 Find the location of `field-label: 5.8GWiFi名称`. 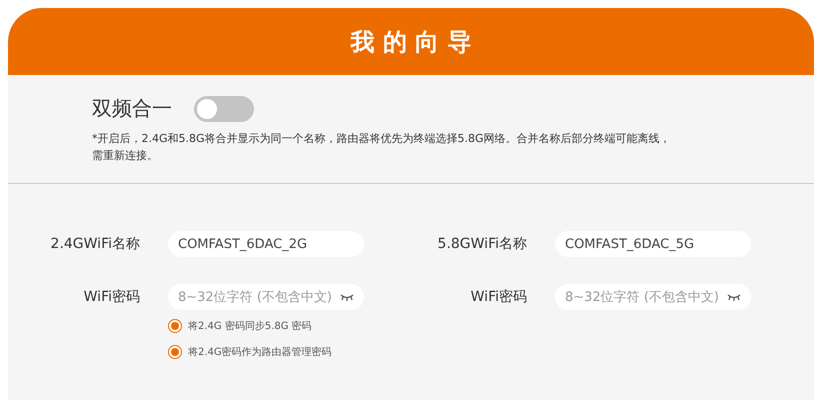

field-label: 5.8GWiFi名称 is located at coordinates (481, 244).